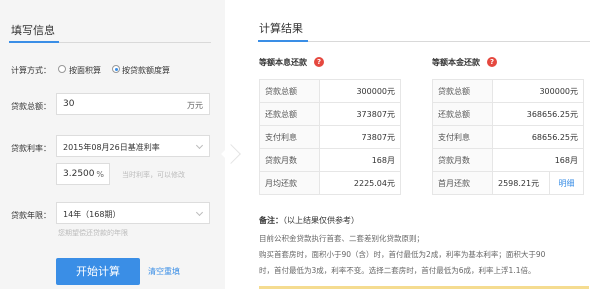  What do you see at coordinates (566, 183) in the screenshot?
I see `detail-link: 明细` at bounding box center [566, 183].